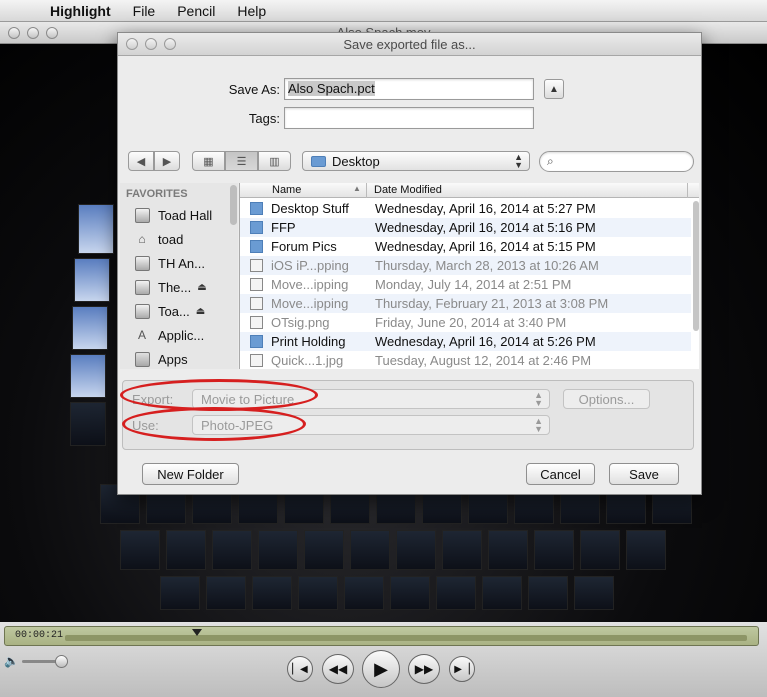 This screenshot has width=767, height=697. I want to click on file-name: iOS iP...pping, so click(310, 265).